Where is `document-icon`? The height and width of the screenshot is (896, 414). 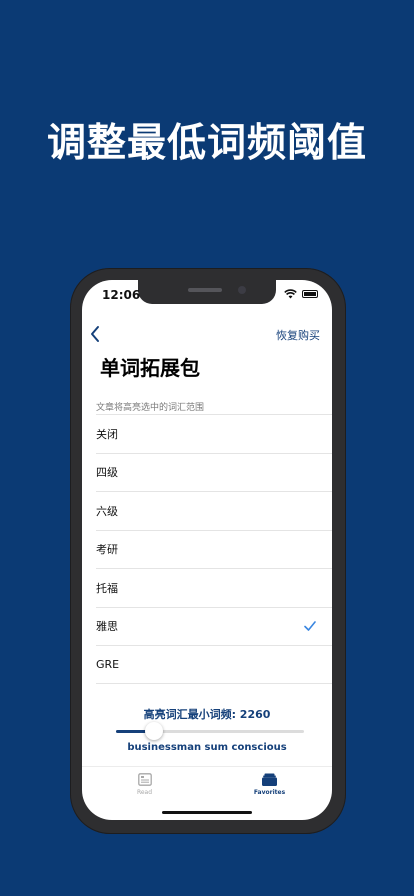
document-icon is located at coordinates (144, 779).